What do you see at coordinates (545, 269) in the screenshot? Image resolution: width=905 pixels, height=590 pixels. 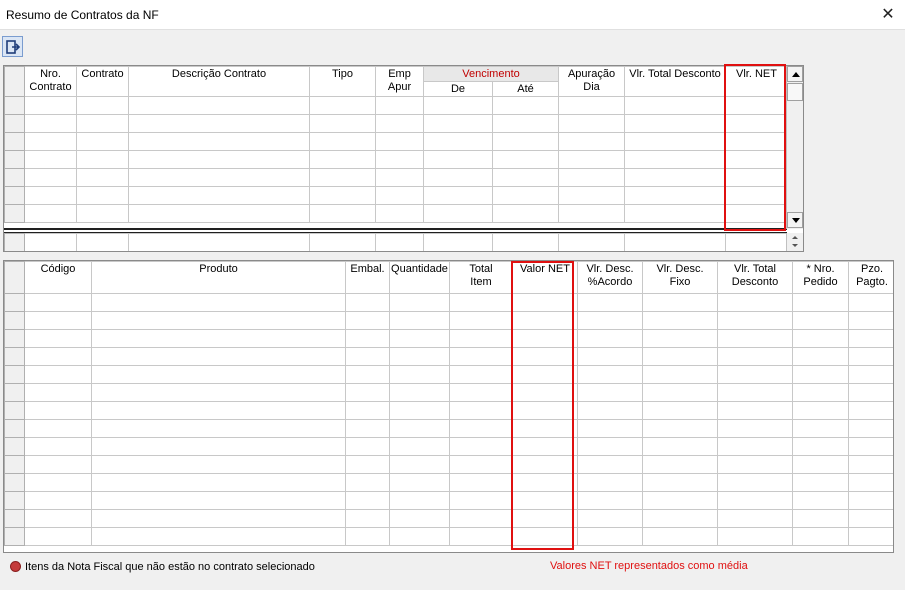 I see `header-label: Valor NET` at bounding box center [545, 269].